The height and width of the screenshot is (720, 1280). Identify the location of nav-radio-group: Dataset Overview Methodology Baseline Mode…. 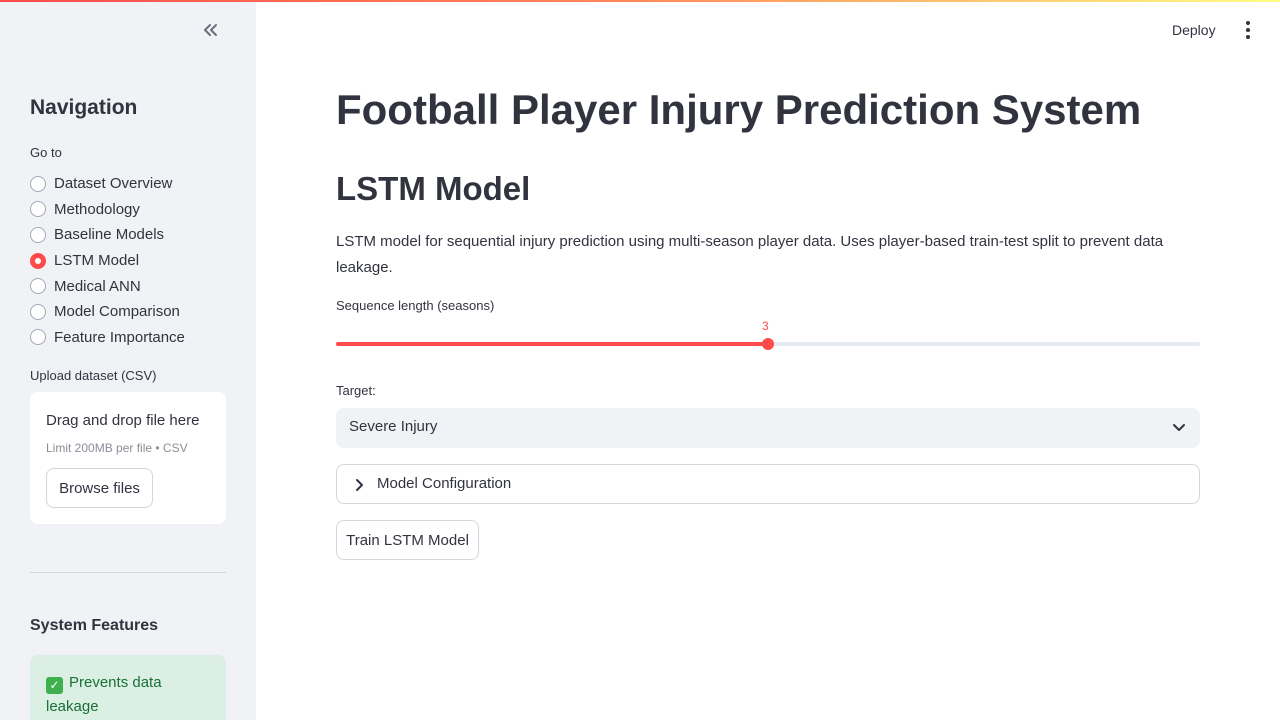
(107, 260).